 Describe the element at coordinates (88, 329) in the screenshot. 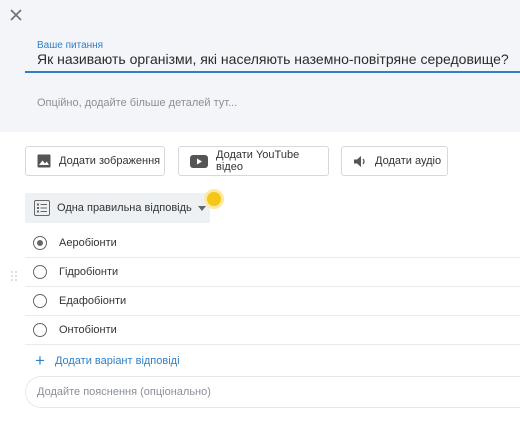

I see `answer-label: Онтобіонти` at that location.